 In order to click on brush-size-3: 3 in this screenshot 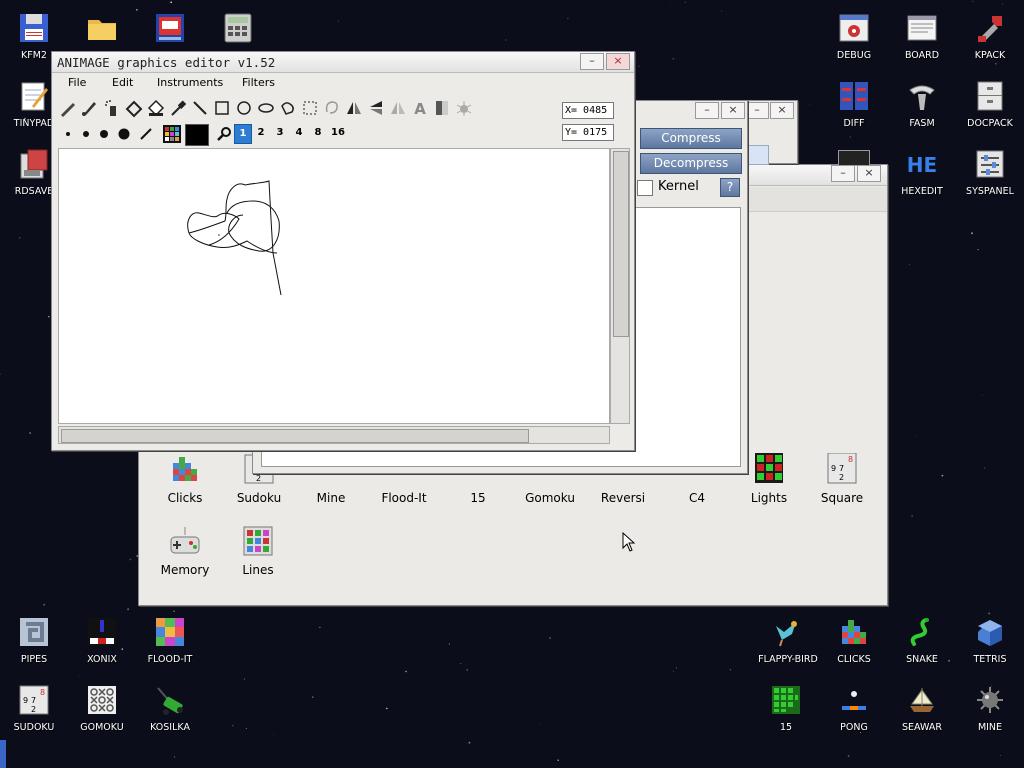, I will do `click(280, 133)`.